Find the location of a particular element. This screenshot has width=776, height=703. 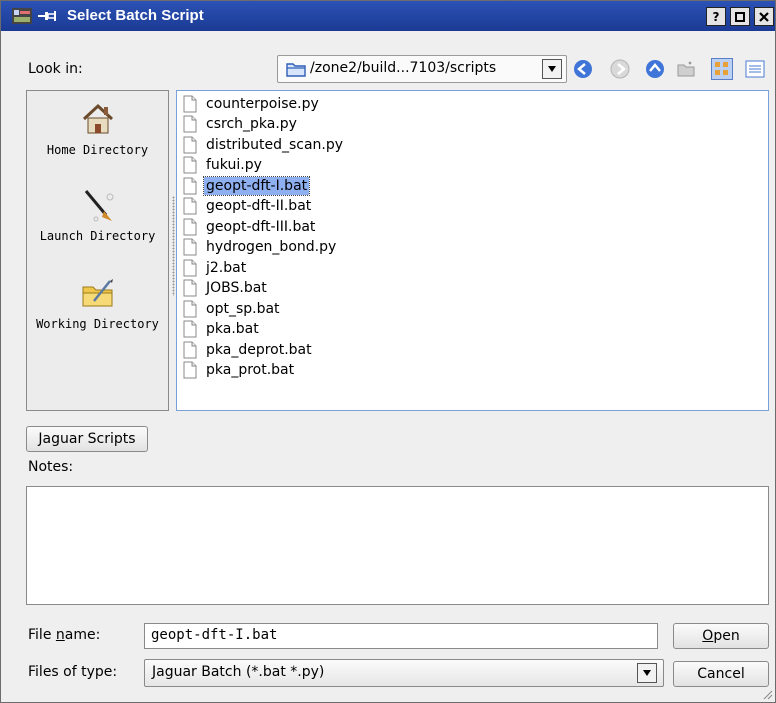

open-button: Open is located at coordinates (721, 636).